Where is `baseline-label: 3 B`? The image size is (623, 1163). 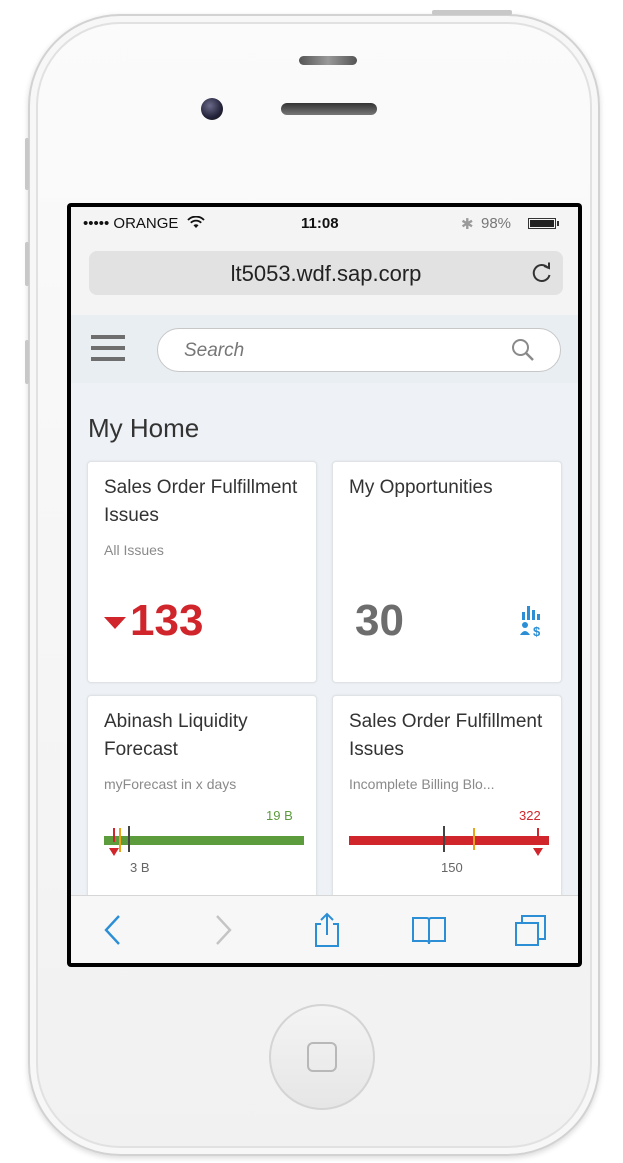
baseline-label: 3 B is located at coordinates (140, 867).